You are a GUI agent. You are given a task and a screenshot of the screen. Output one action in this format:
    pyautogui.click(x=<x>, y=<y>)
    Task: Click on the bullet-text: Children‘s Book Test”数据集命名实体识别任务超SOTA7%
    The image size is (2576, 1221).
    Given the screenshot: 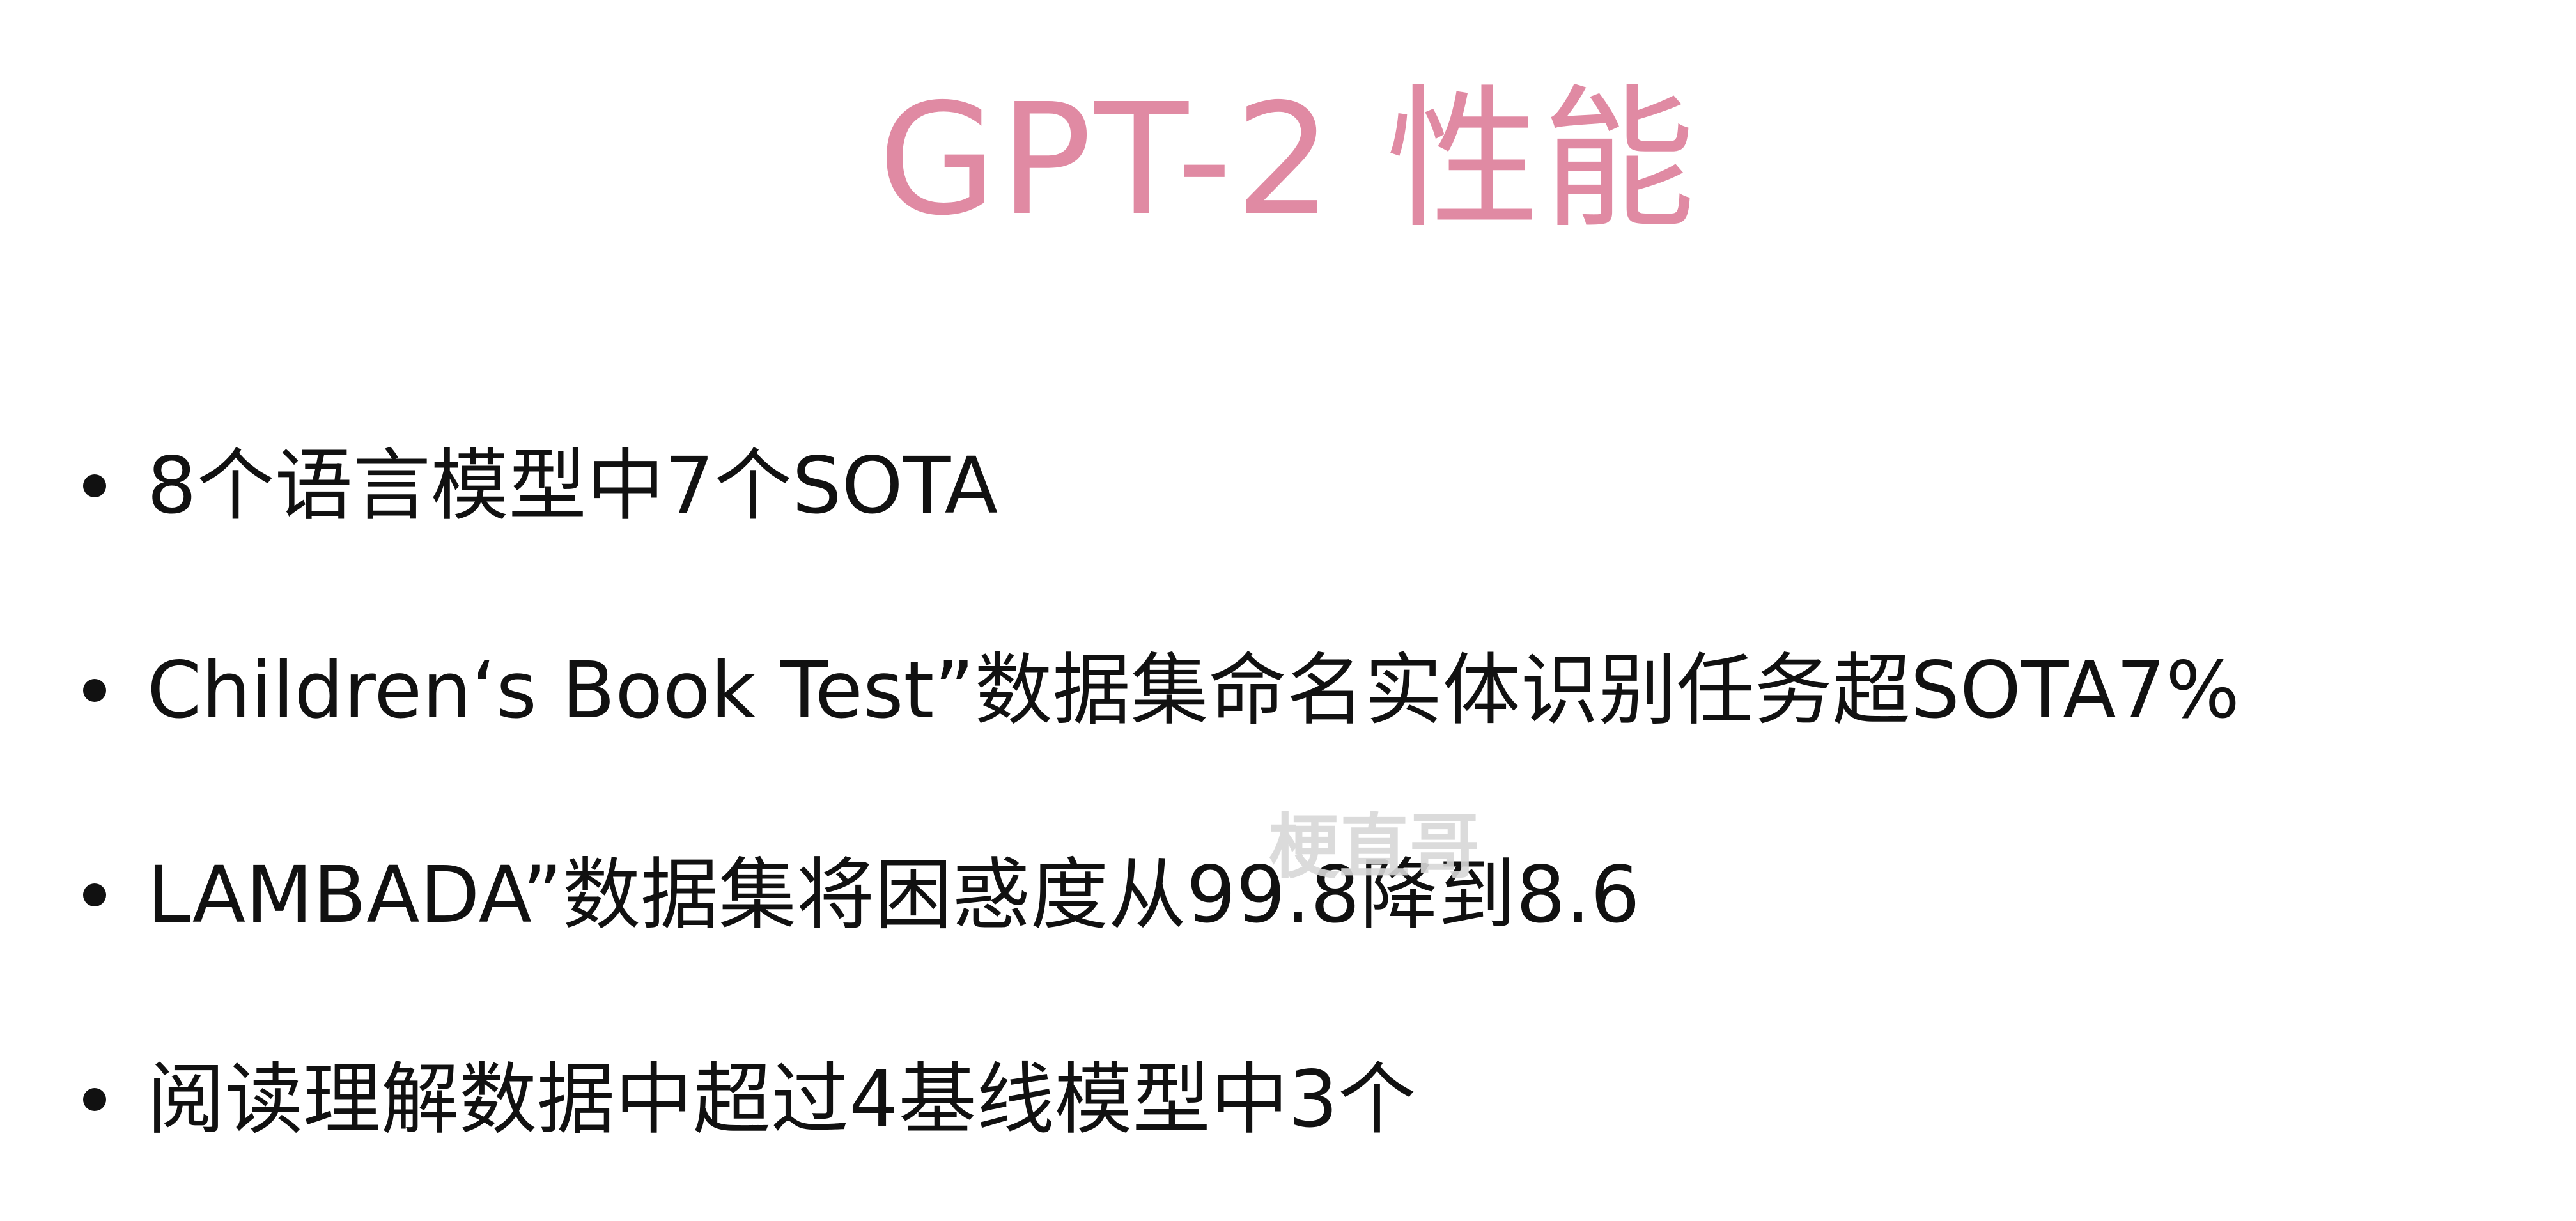 What is the action you would take?
    pyautogui.click(x=1194, y=690)
    